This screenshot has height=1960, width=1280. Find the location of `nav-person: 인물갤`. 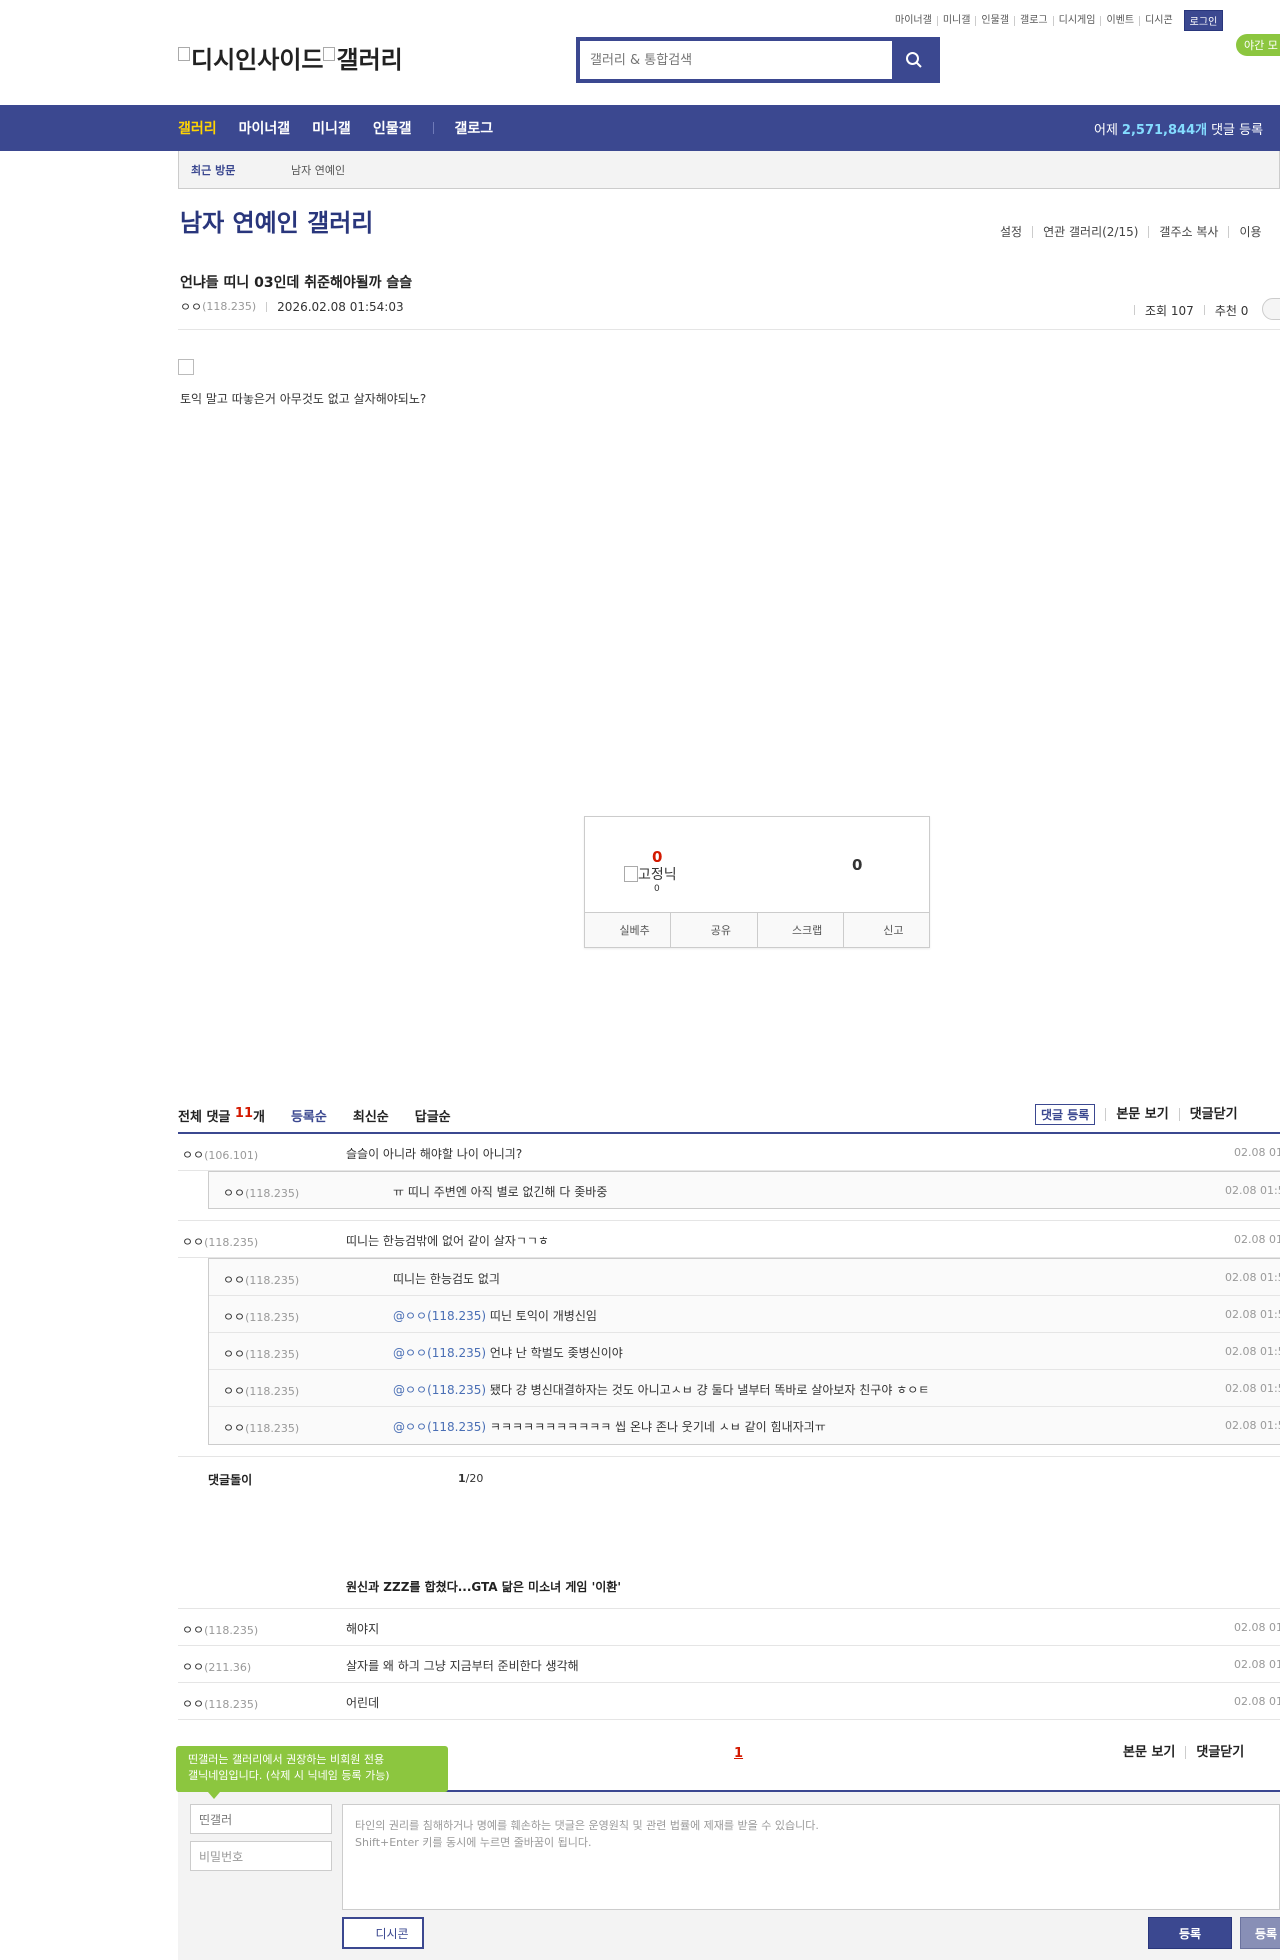

nav-person: 인물갤 is located at coordinates (392, 128).